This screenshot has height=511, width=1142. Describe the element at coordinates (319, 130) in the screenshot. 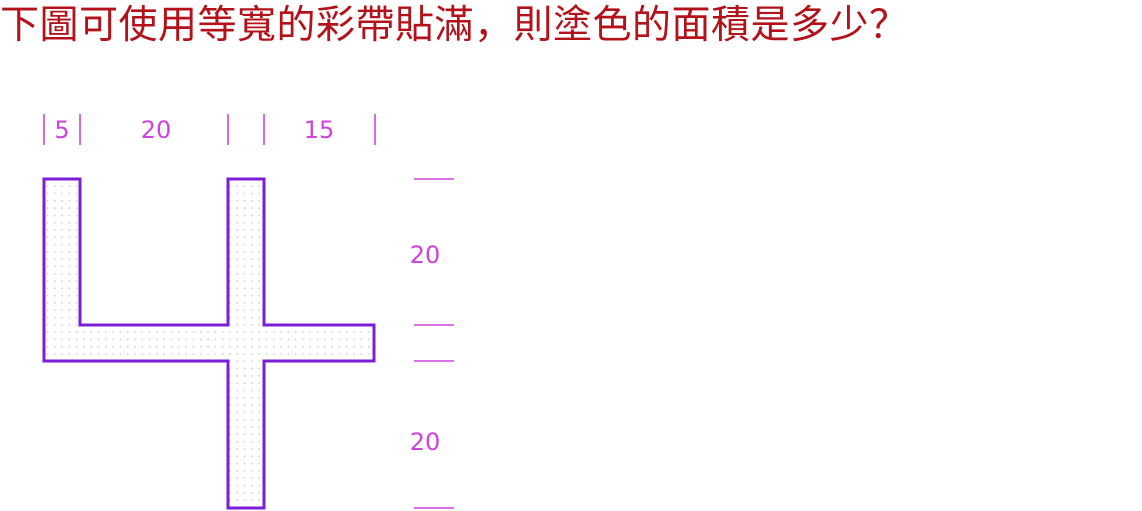

I see `dimension-label-15: 15` at that location.